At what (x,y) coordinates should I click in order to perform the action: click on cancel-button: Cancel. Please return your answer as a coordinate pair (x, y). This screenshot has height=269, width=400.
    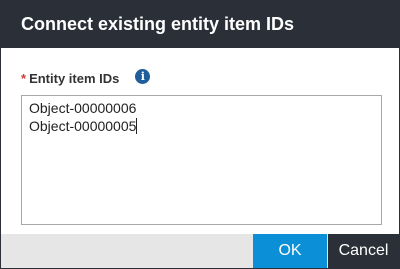
    Looking at the image, I should click on (363, 251).